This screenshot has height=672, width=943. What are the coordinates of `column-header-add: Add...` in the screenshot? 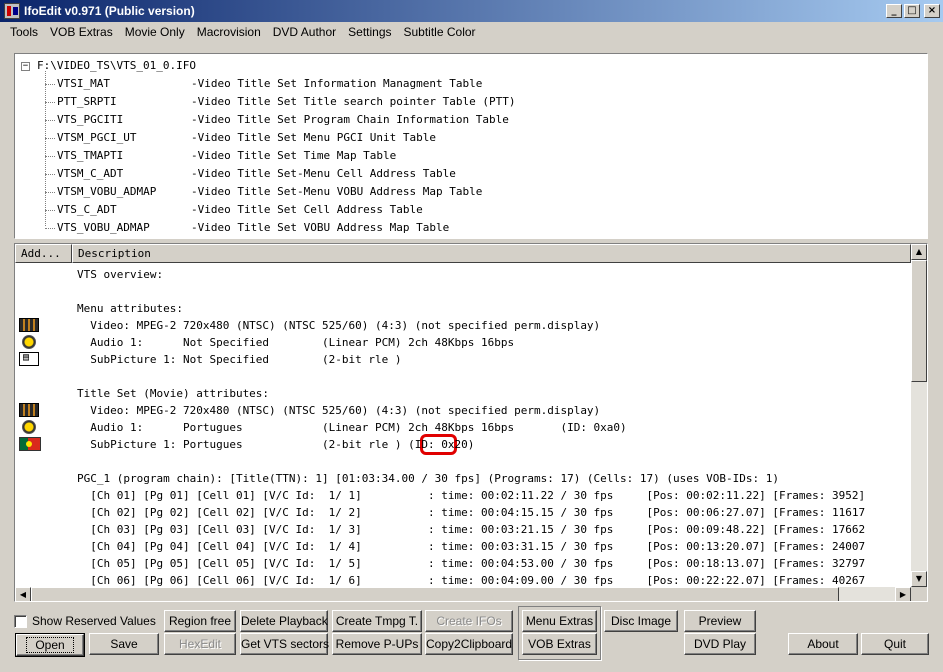 It's located at (43, 253).